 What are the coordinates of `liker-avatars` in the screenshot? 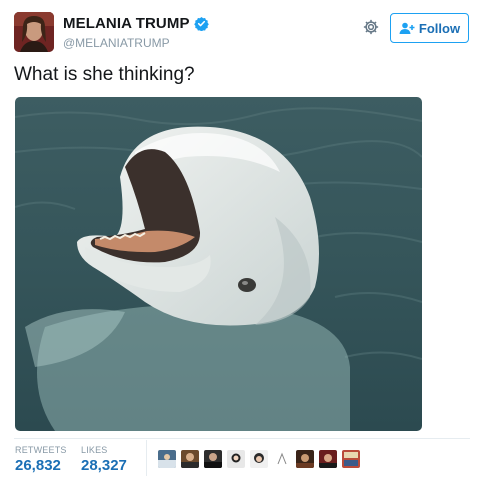 It's located at (259, 459).